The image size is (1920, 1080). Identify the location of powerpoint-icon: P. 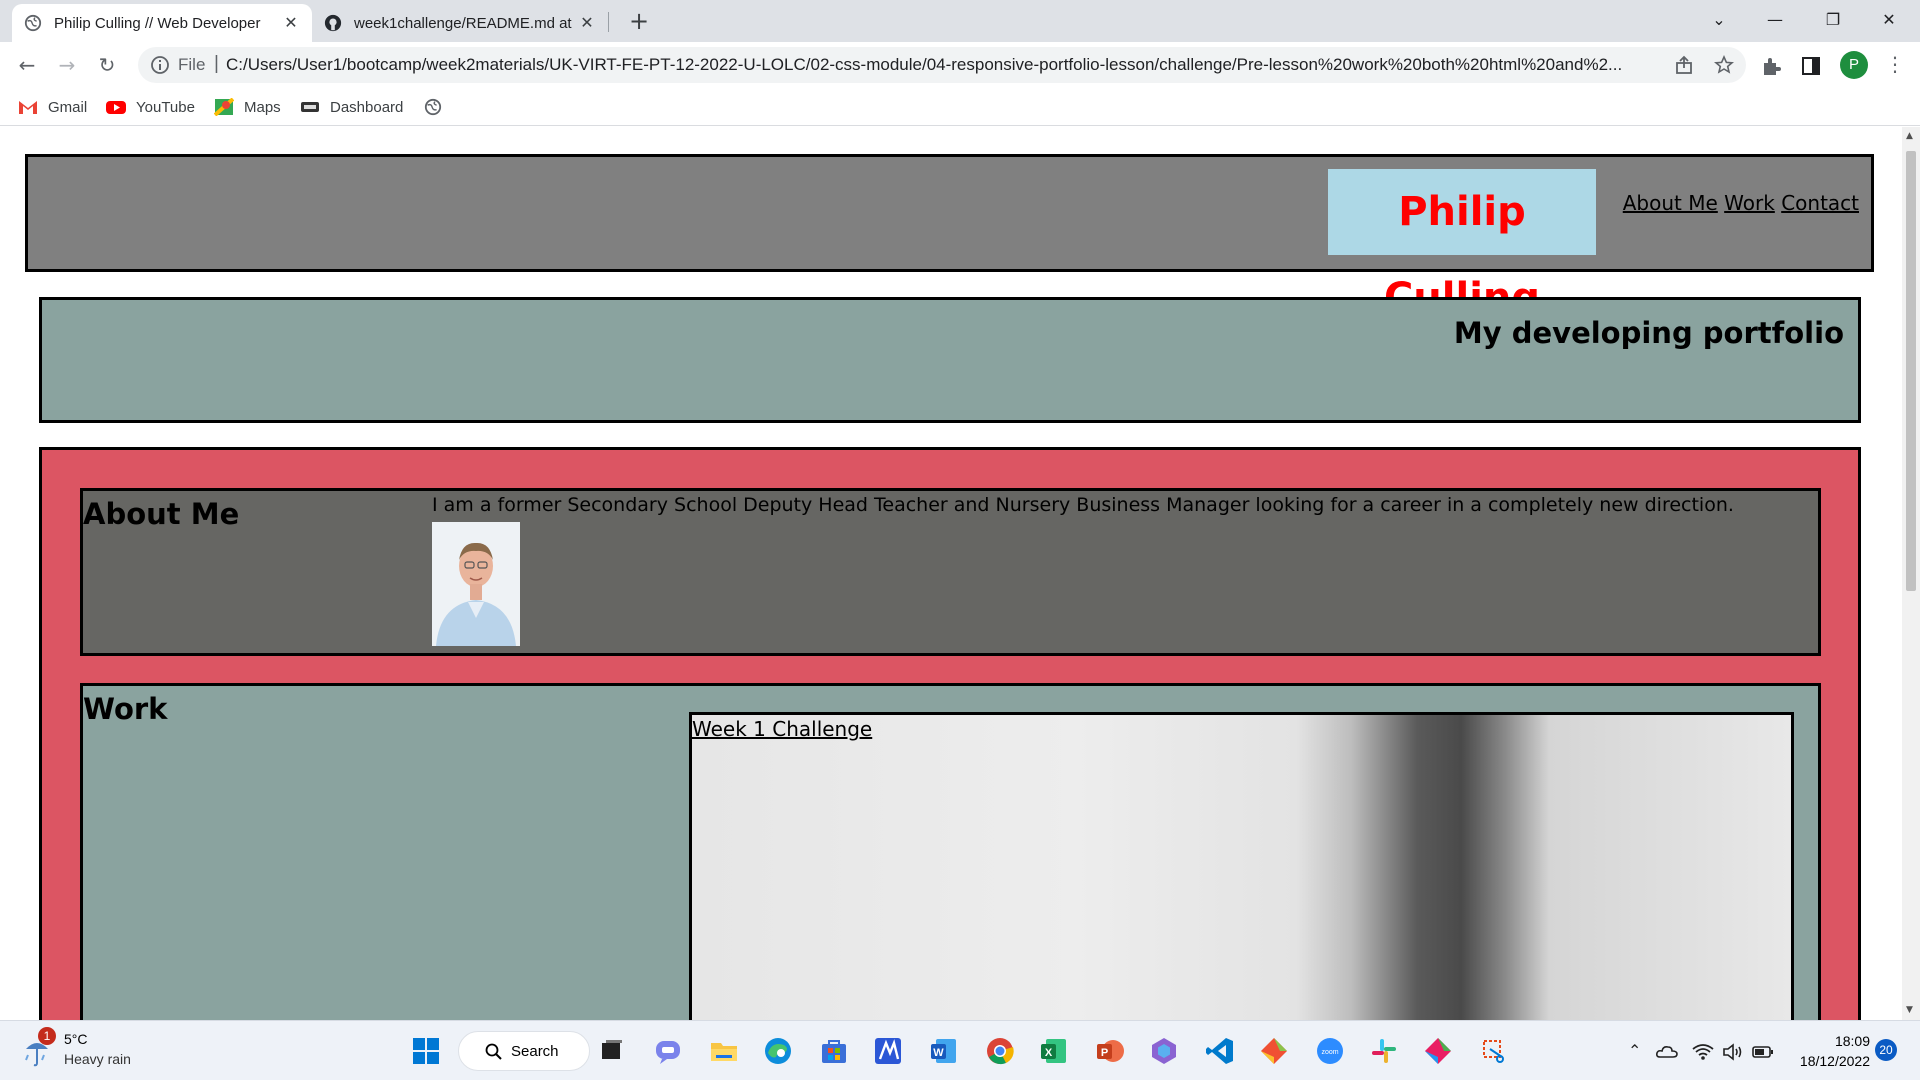
(1110, 1051).